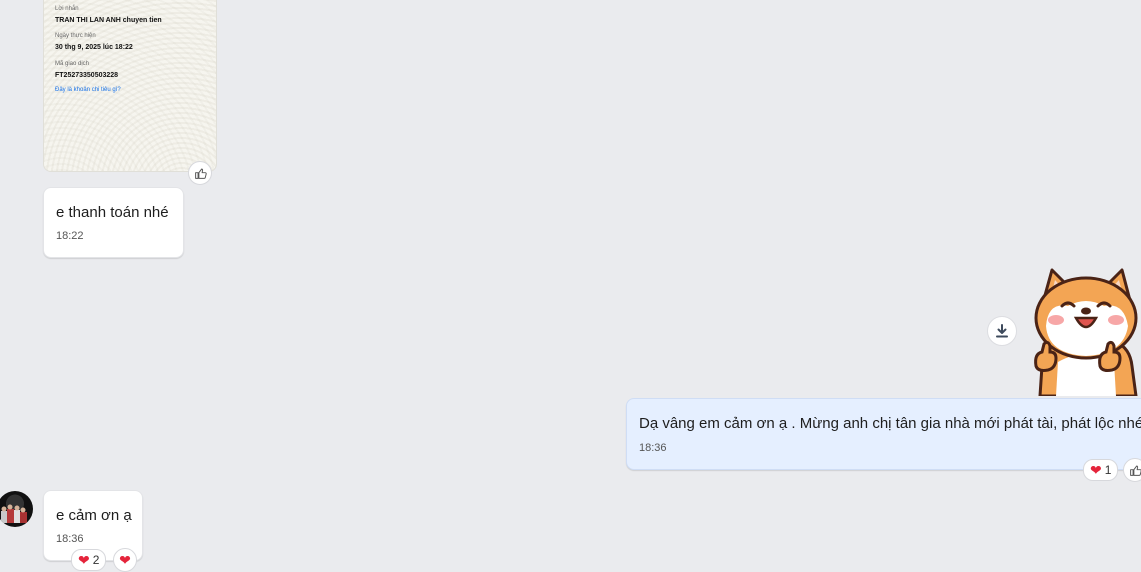 The width and height of the screenshot is (1141, 572). Describe the element at coordinates (70, 236) in the screenshot. I see `message-time: 18:22` at that location.